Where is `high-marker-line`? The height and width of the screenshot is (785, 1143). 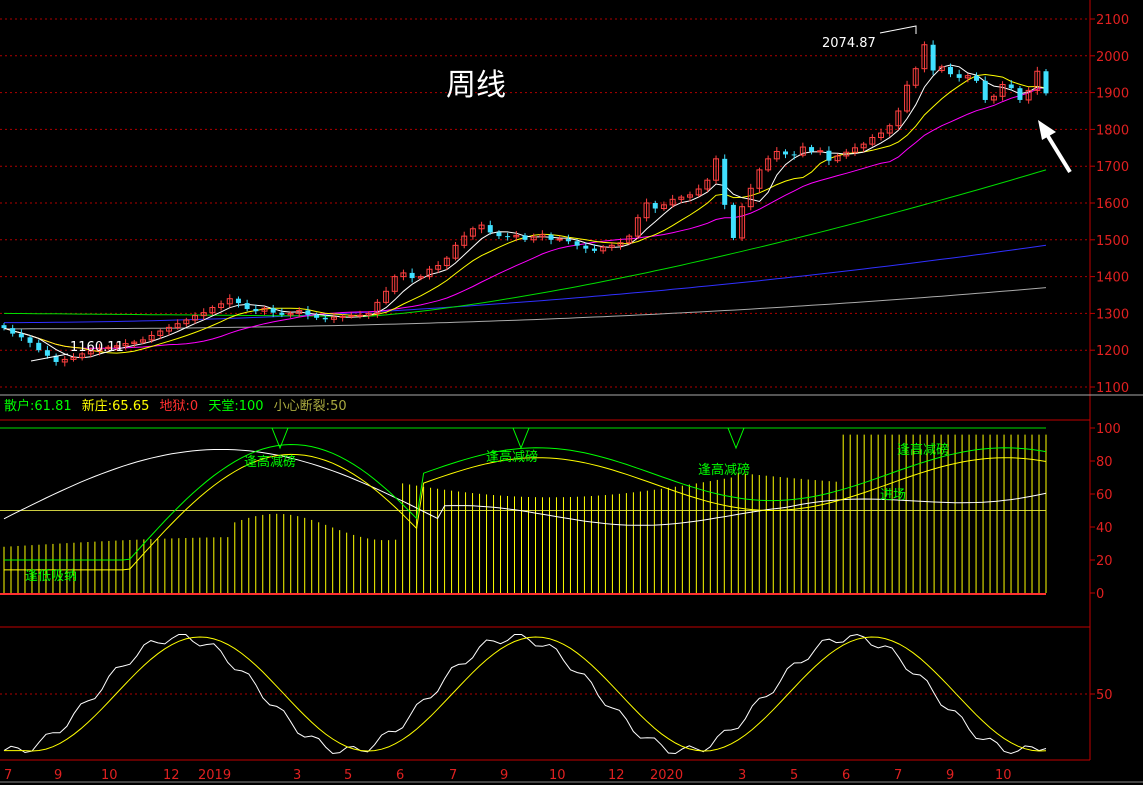 high-marker-line is located at coordinates (898, 29).